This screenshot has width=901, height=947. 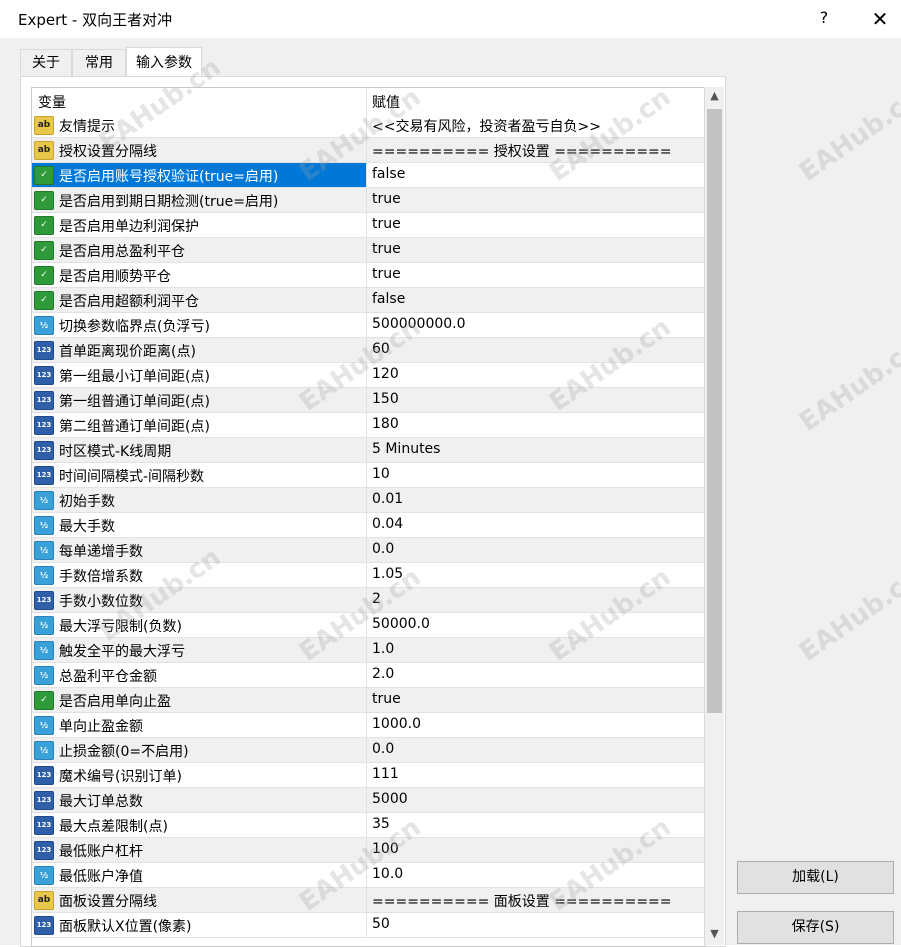 What do you see at coordinates (368, 875) in the screenshot?
I see `table-row: ½ 最低账户净值 10.0` at bounding box center [368, 875].